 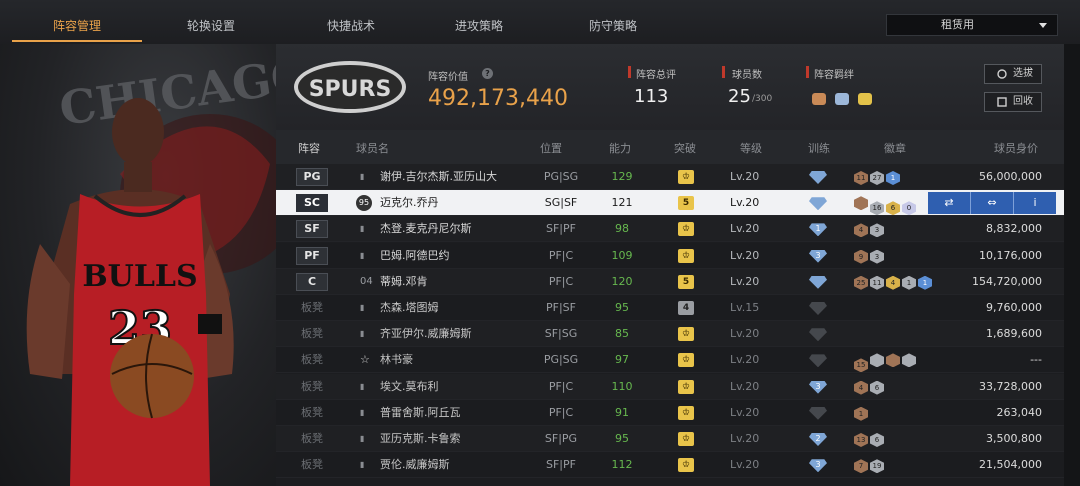 What do you see at coordinates (651, 96) in the screenshot?
I see `overall-value: 113` at bounding box center [651, 96].